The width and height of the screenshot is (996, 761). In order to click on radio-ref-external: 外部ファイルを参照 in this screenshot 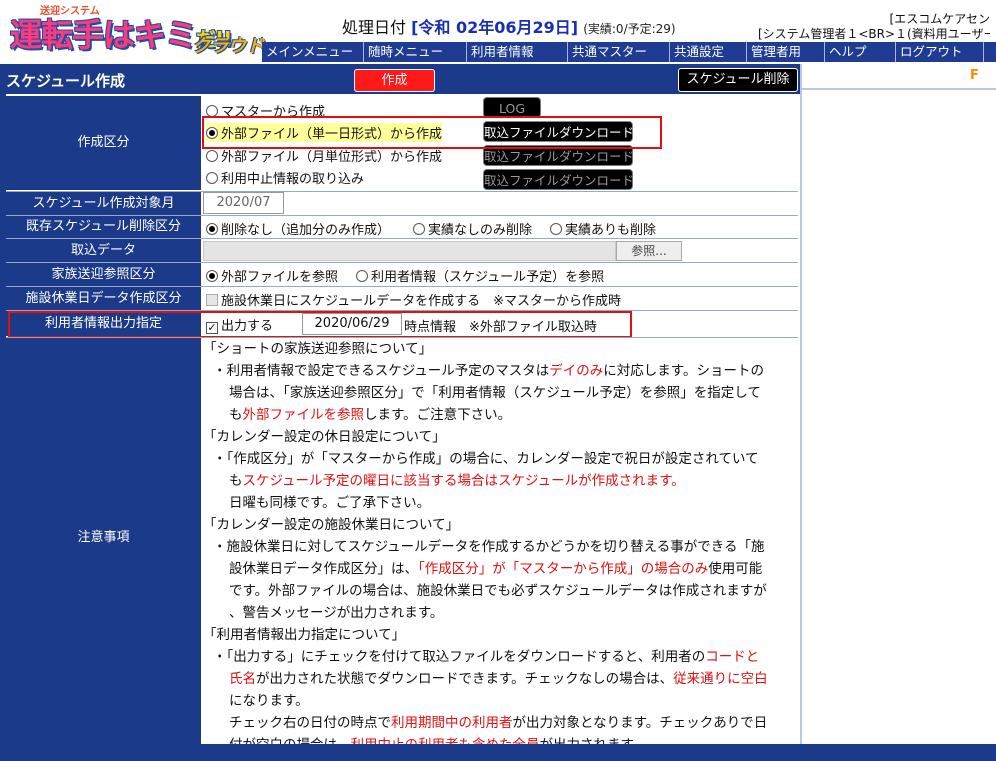, I will do `click(272, 275)`.